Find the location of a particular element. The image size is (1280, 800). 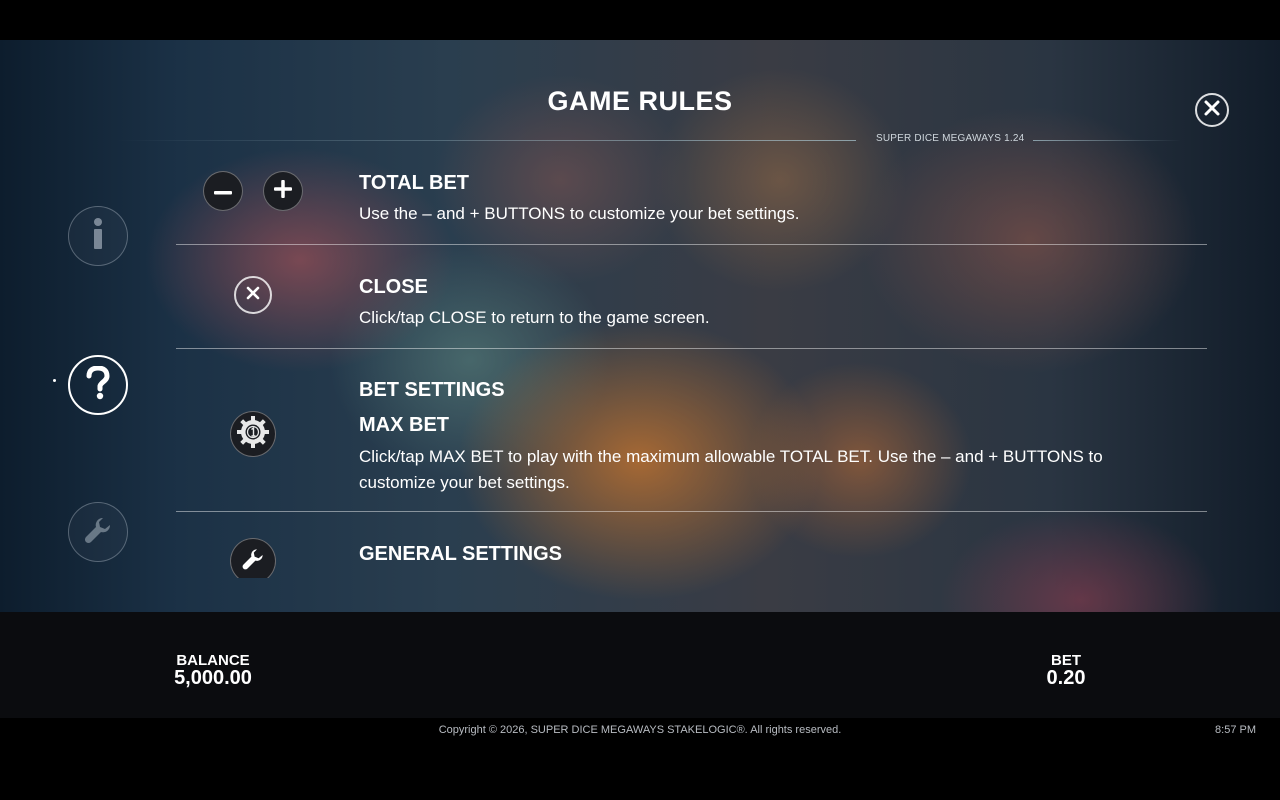

active-indicator-dot is located at coordinates (54, 380).